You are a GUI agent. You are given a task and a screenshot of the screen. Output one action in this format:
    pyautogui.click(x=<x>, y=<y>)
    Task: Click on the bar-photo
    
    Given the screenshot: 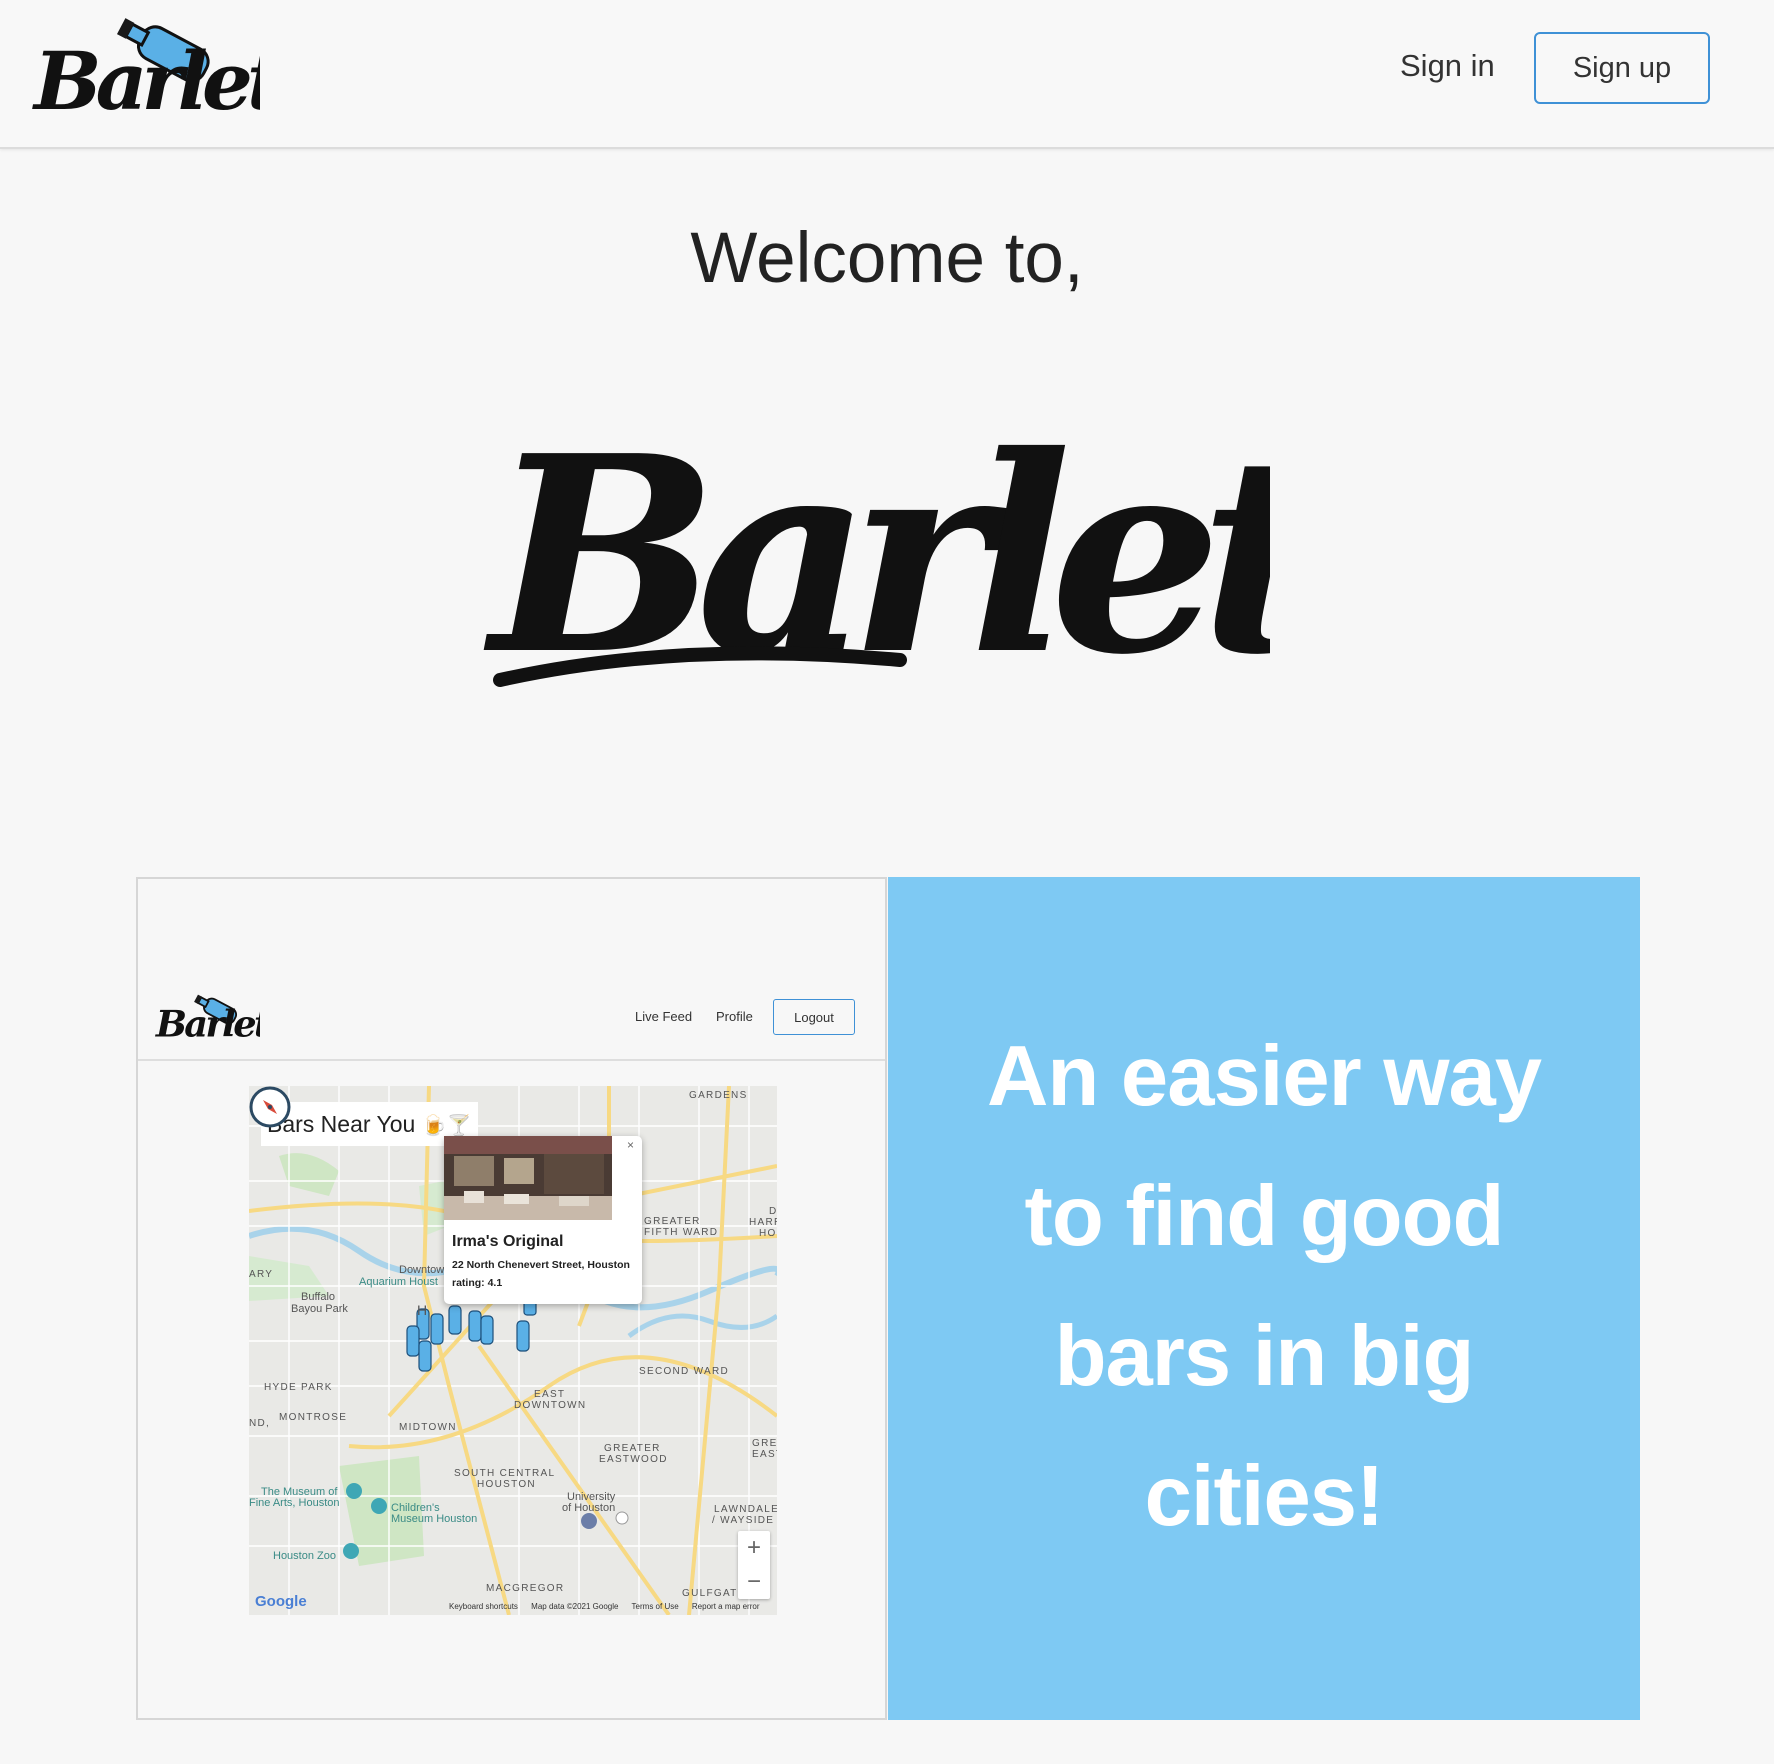 What is the action you would take?
    pyautogui.click(x=528, y=1178)
    